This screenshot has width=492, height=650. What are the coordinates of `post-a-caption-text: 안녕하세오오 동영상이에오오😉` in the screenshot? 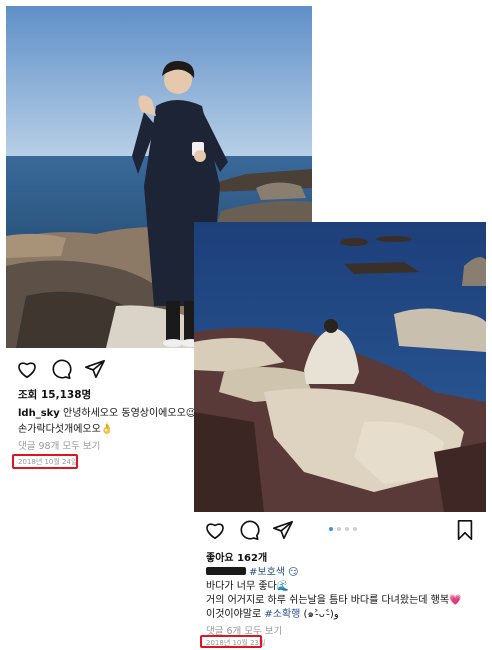 It's located at (128, 413).